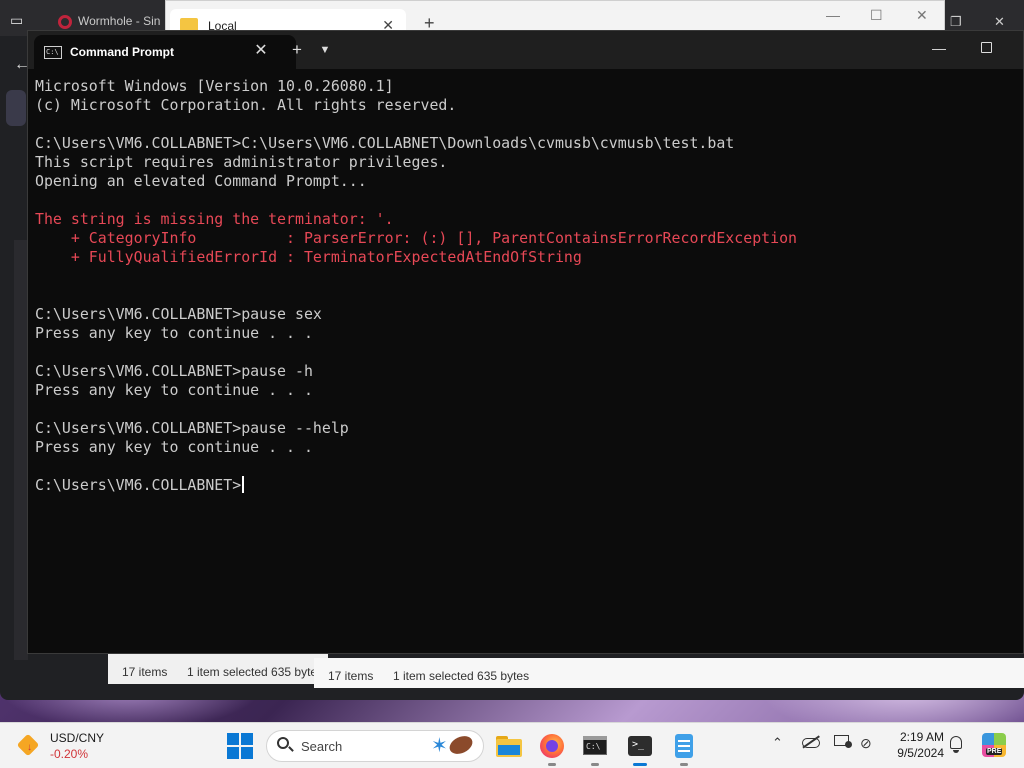 This screenshot has width=1024, height=768. I want to click on output-line: C:\Users\VM6.COLLABNET>pause --help, so click(192, 428).